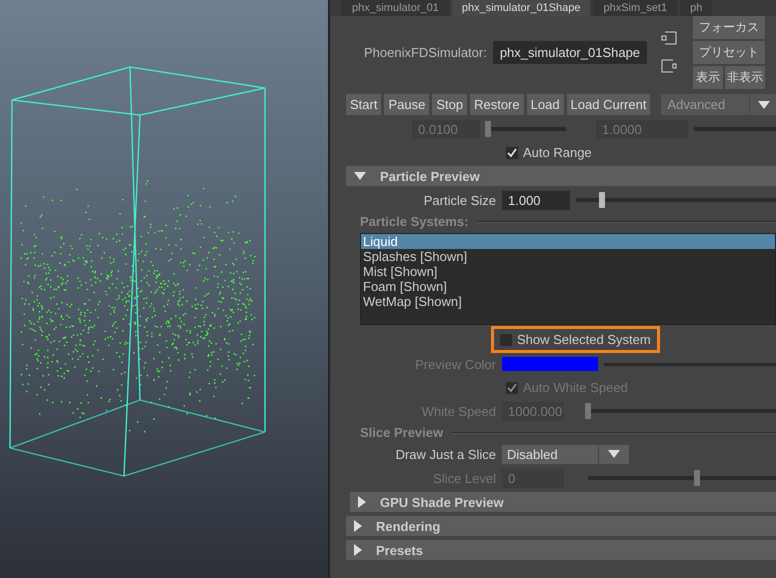  What do you see at coordinates (568, 256) in the screenshot?
I see `list-item: Splashes [Shown]` at bounding box center [568, 256].